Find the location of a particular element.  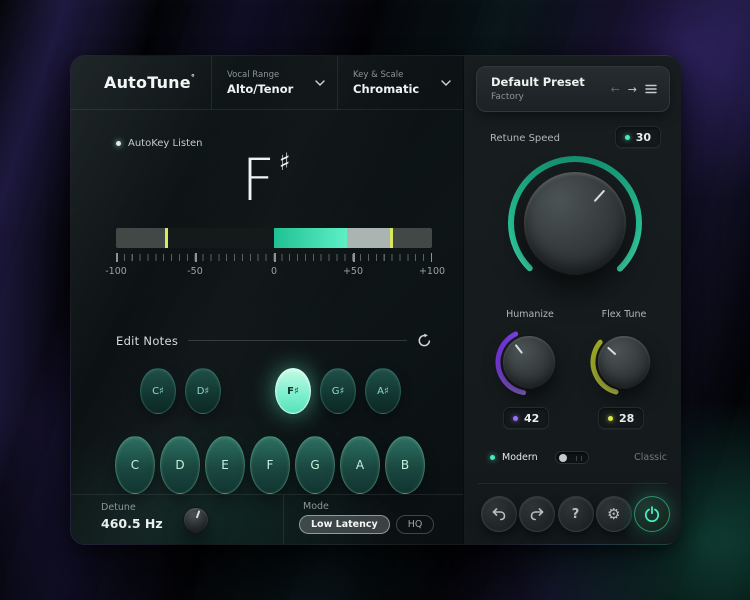

retune-speed-label: Retune Speed is located at coordinates (525, 138).